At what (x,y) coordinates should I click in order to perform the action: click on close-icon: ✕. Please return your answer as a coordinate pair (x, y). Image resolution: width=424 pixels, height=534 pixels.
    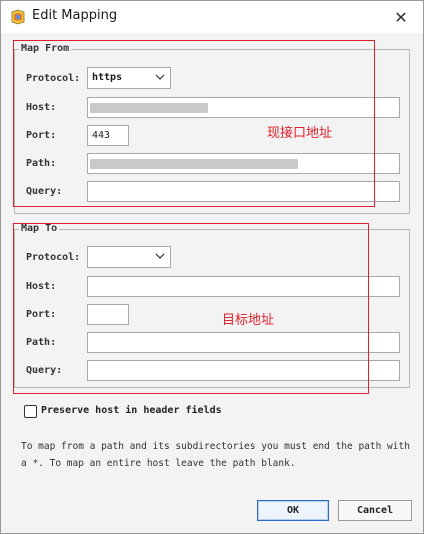
    Looking at the image, I should click on (401, 17).